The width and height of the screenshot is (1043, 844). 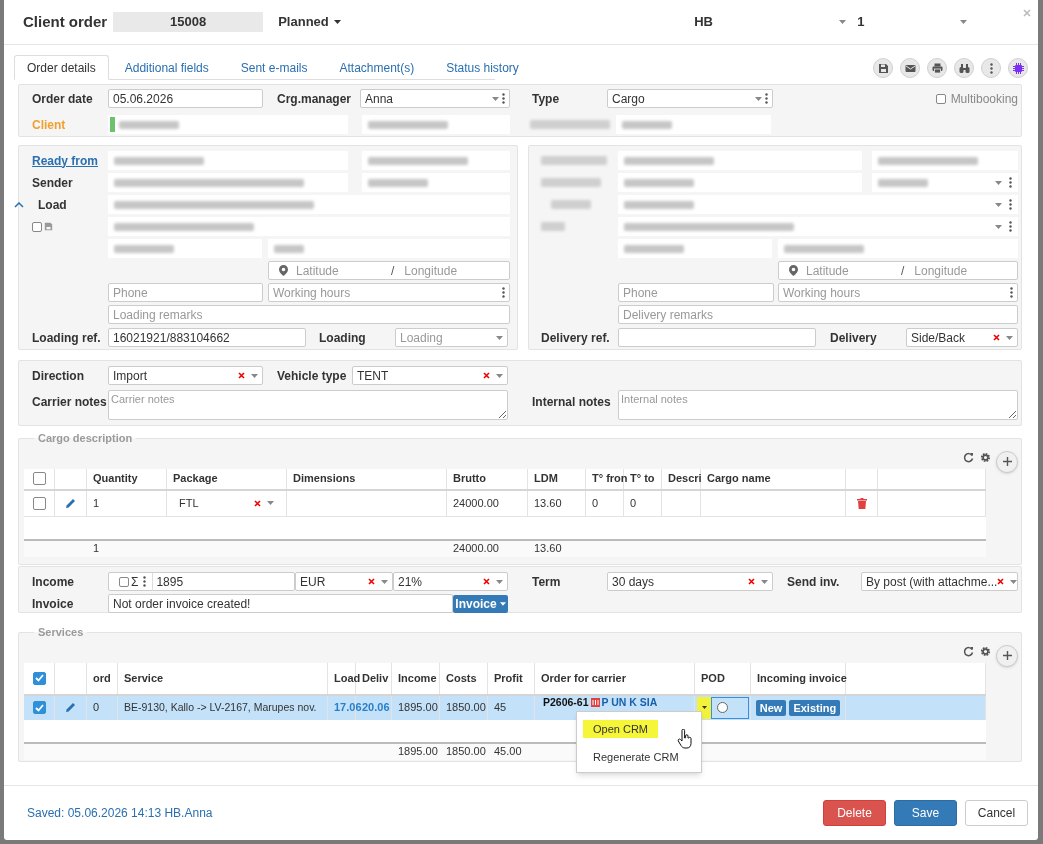 What do you see at coordinates (690, 98) in the screenshot?
I see `select-field: Cargo` at bounding box center [690, 98].